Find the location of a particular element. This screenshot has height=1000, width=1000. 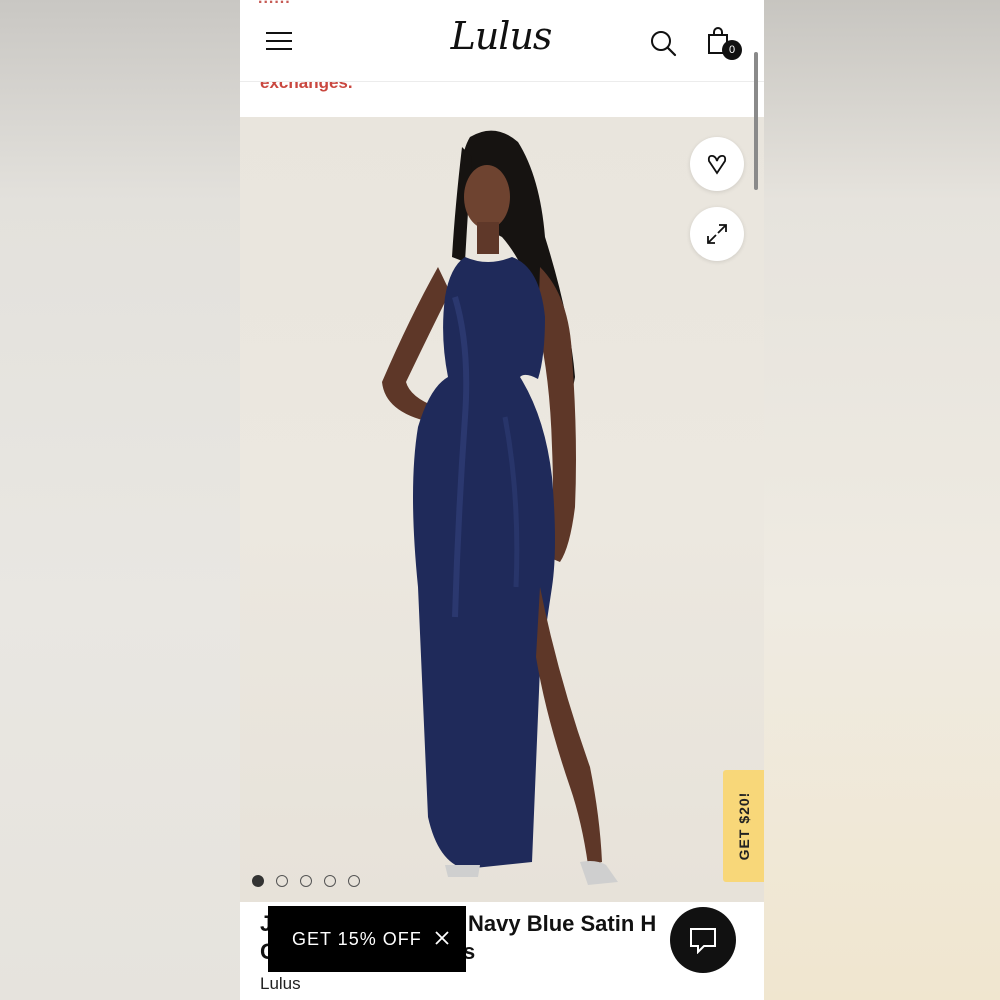

chat-button is located at coordinates (703, 940).